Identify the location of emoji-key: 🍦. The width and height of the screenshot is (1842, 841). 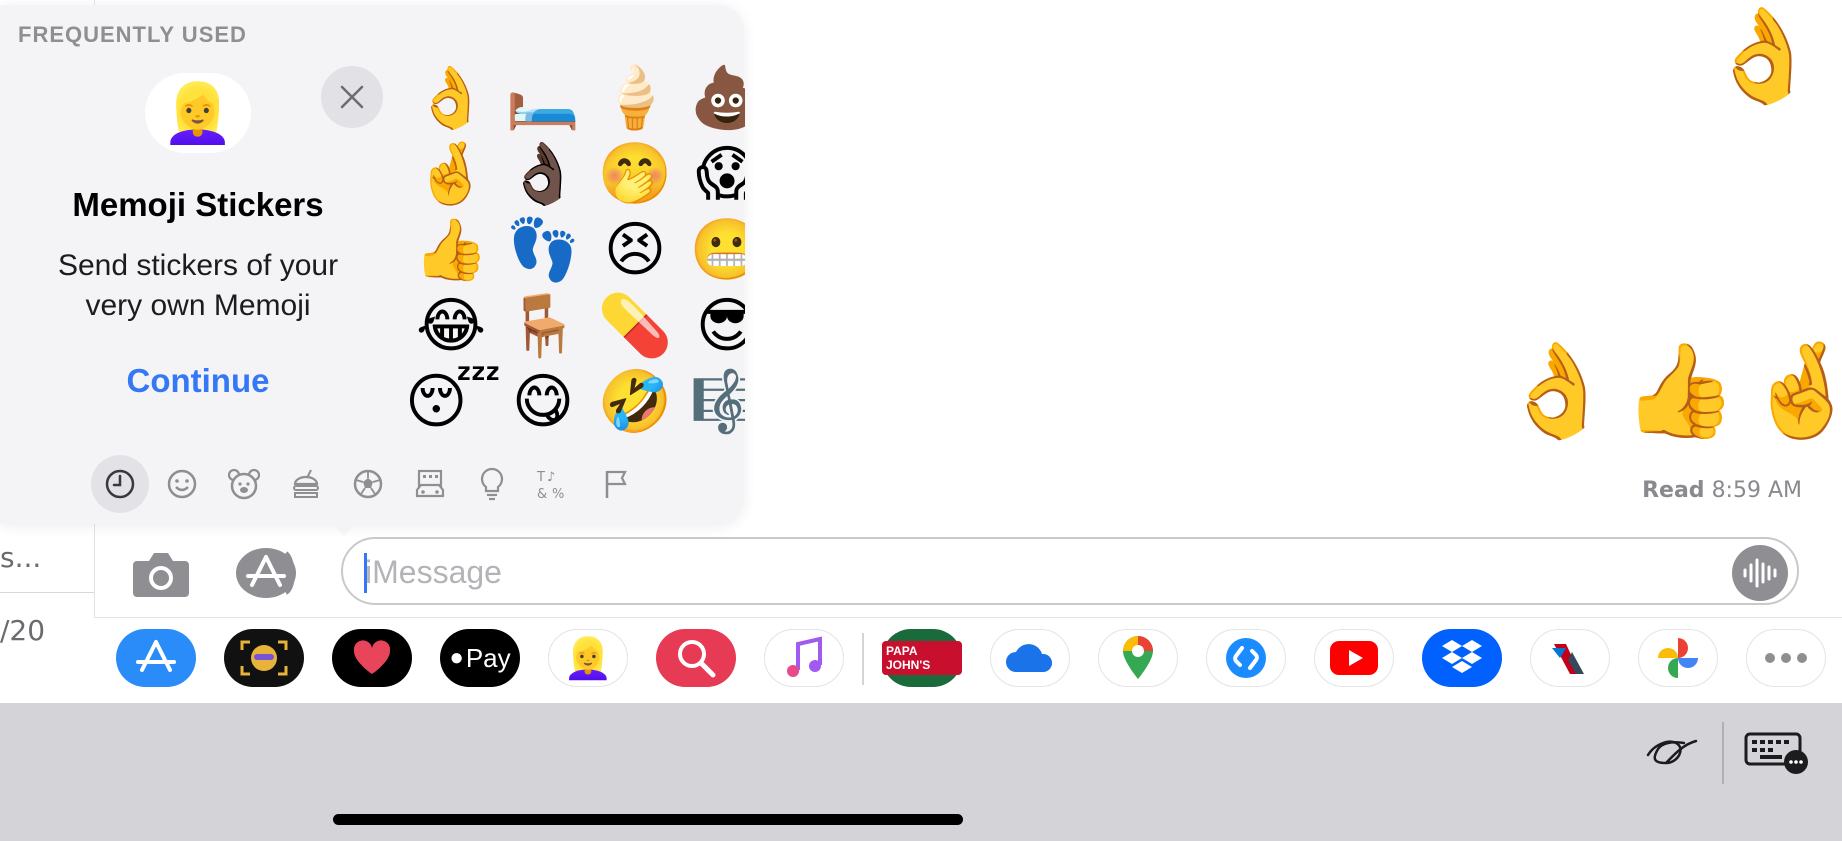
(635, 98).